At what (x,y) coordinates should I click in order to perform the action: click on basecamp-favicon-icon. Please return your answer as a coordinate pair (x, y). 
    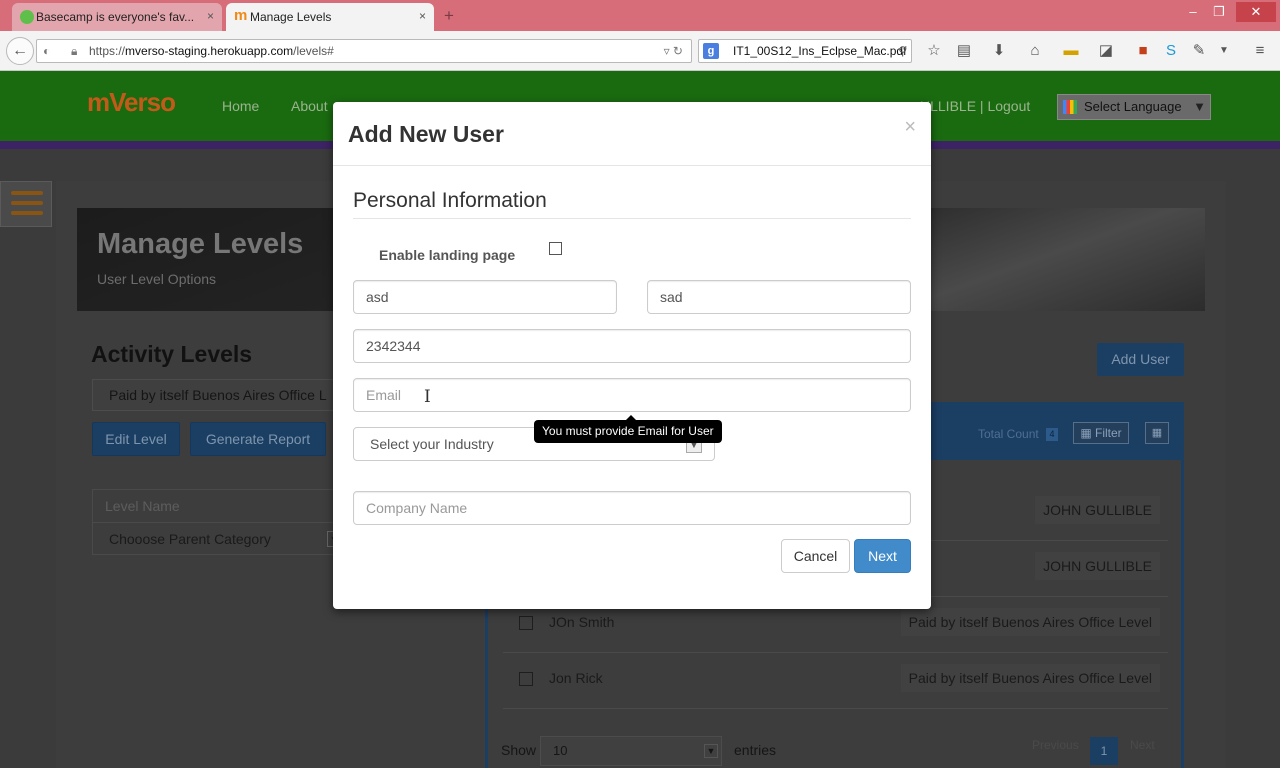
    Looking at the image, I should click on (27, 17).